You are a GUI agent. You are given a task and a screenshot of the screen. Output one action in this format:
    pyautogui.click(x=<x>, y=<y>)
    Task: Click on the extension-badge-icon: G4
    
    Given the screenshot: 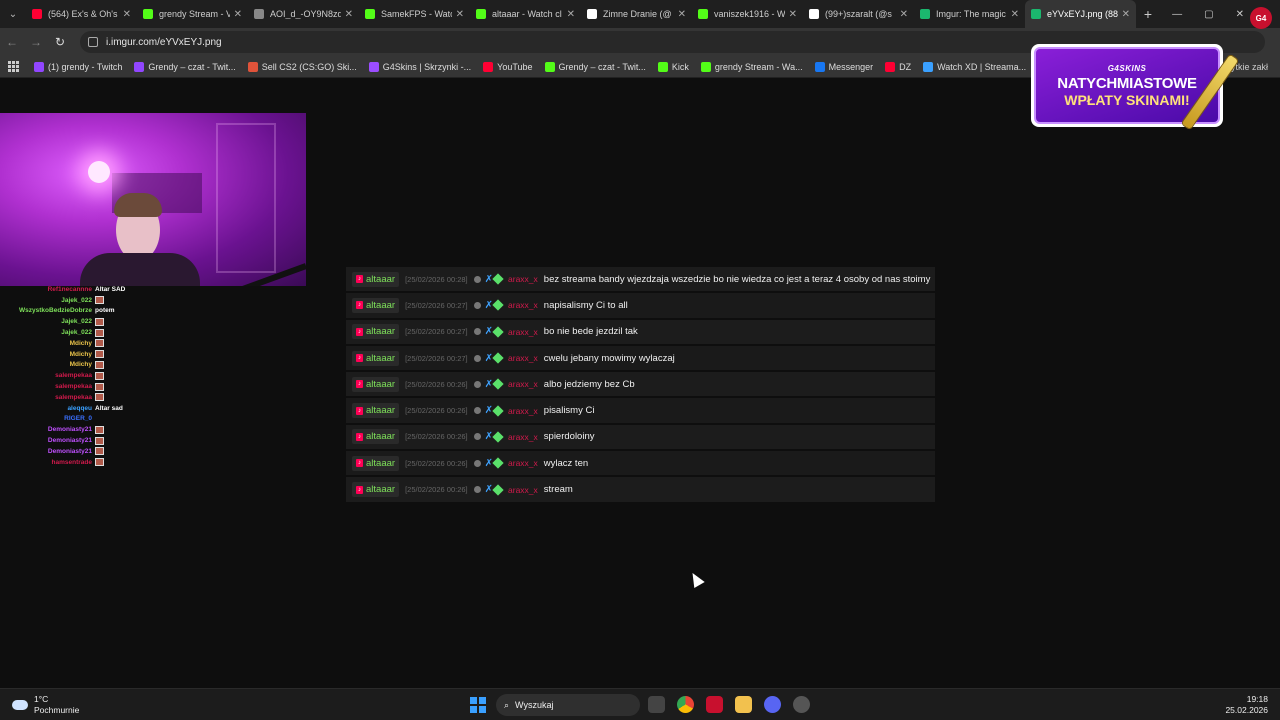 What is the action you would take?
    pyautogui.click(x=1261, y=18)
    